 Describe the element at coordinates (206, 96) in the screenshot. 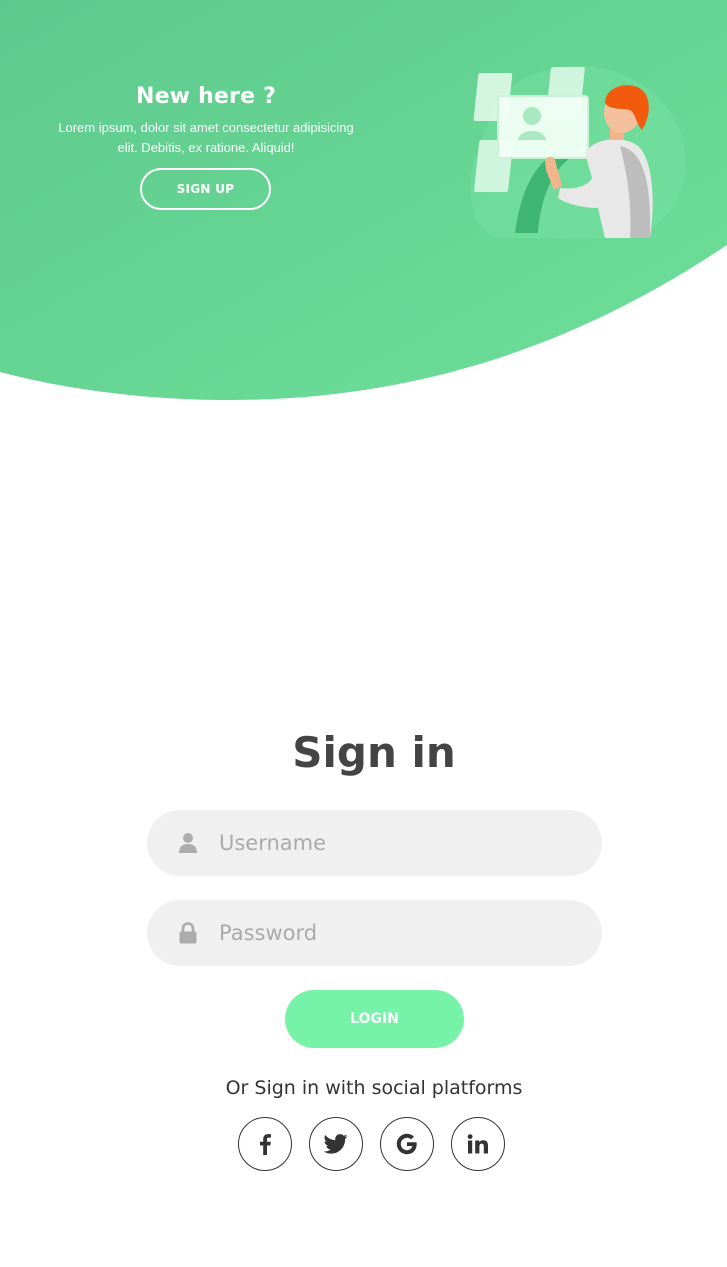

I see `panel-title: New here ?` at that location.